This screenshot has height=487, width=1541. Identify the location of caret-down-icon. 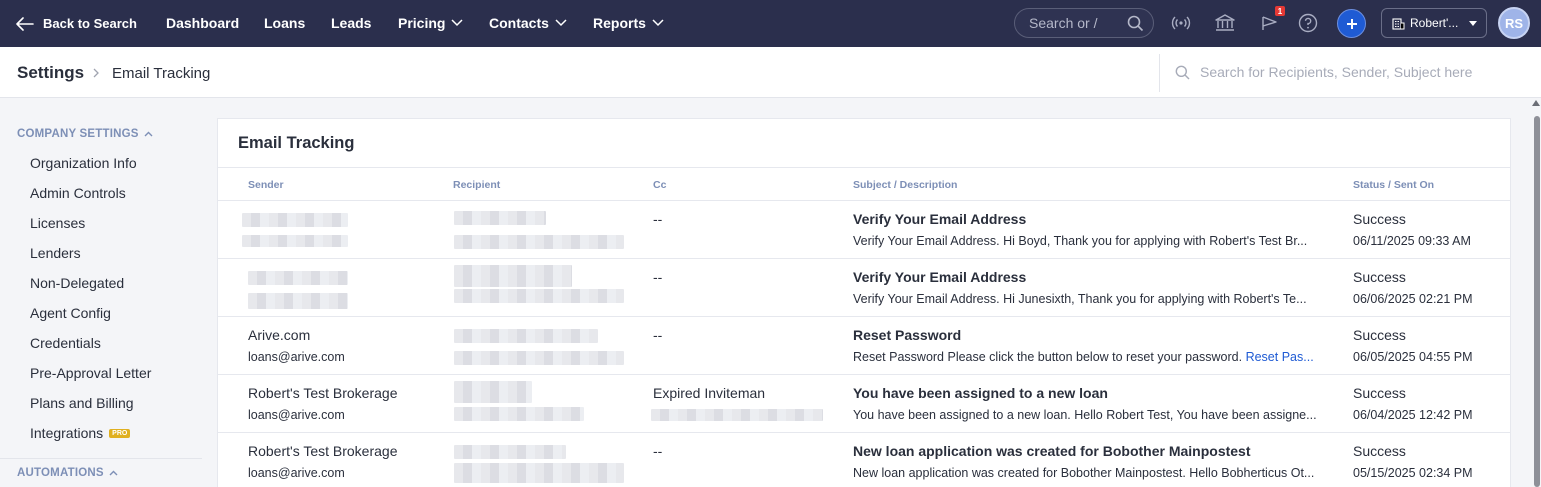
(1473, 23).